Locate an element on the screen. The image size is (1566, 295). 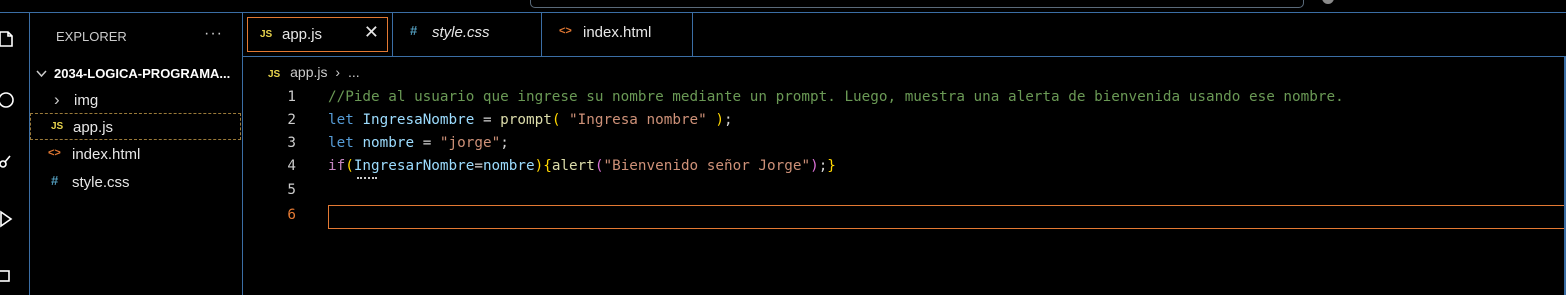
tab-index-html: <> index.html is located at coordinates (617, 34).